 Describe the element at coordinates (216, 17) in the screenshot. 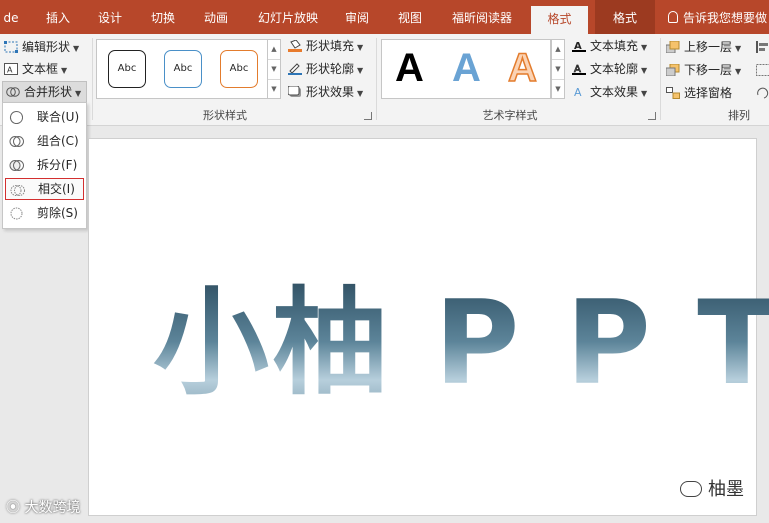

I see `tab-animations: 动画` at that location.